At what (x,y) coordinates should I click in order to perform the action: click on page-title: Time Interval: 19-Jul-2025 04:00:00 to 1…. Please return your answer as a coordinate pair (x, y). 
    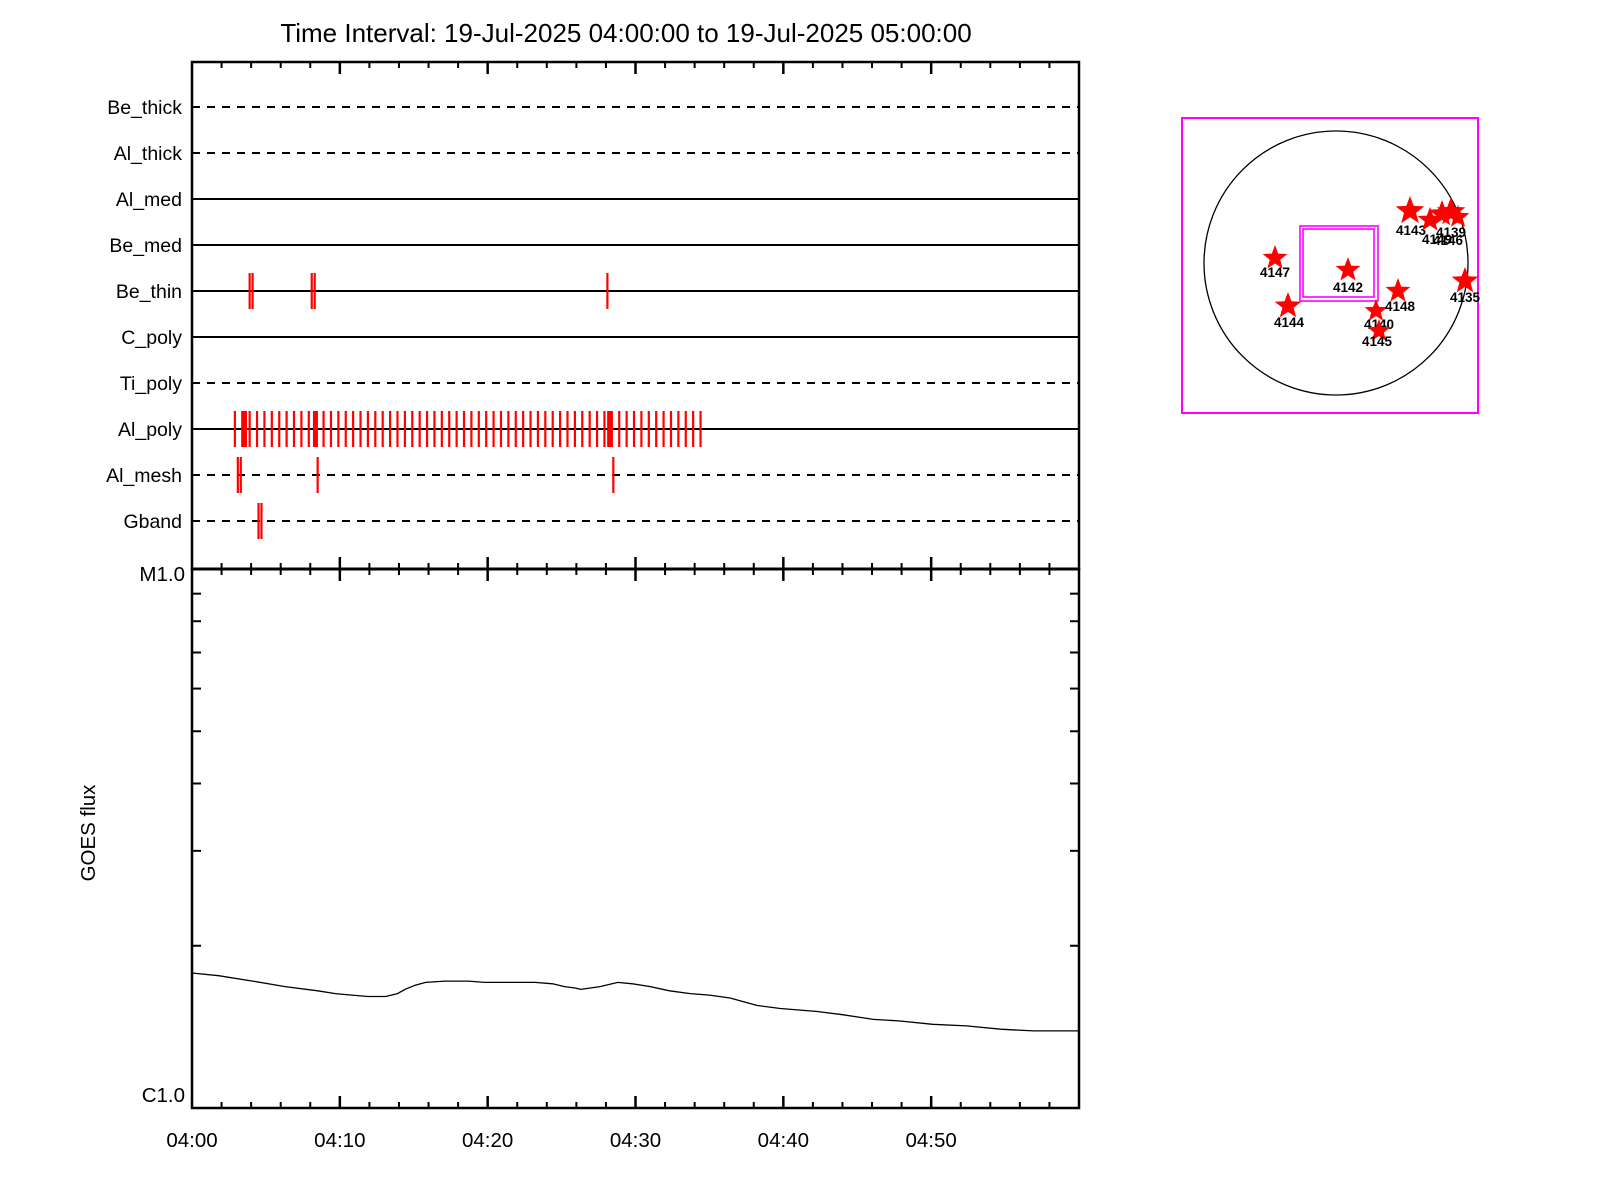
    Looking at the image, I should click on (625, 33).